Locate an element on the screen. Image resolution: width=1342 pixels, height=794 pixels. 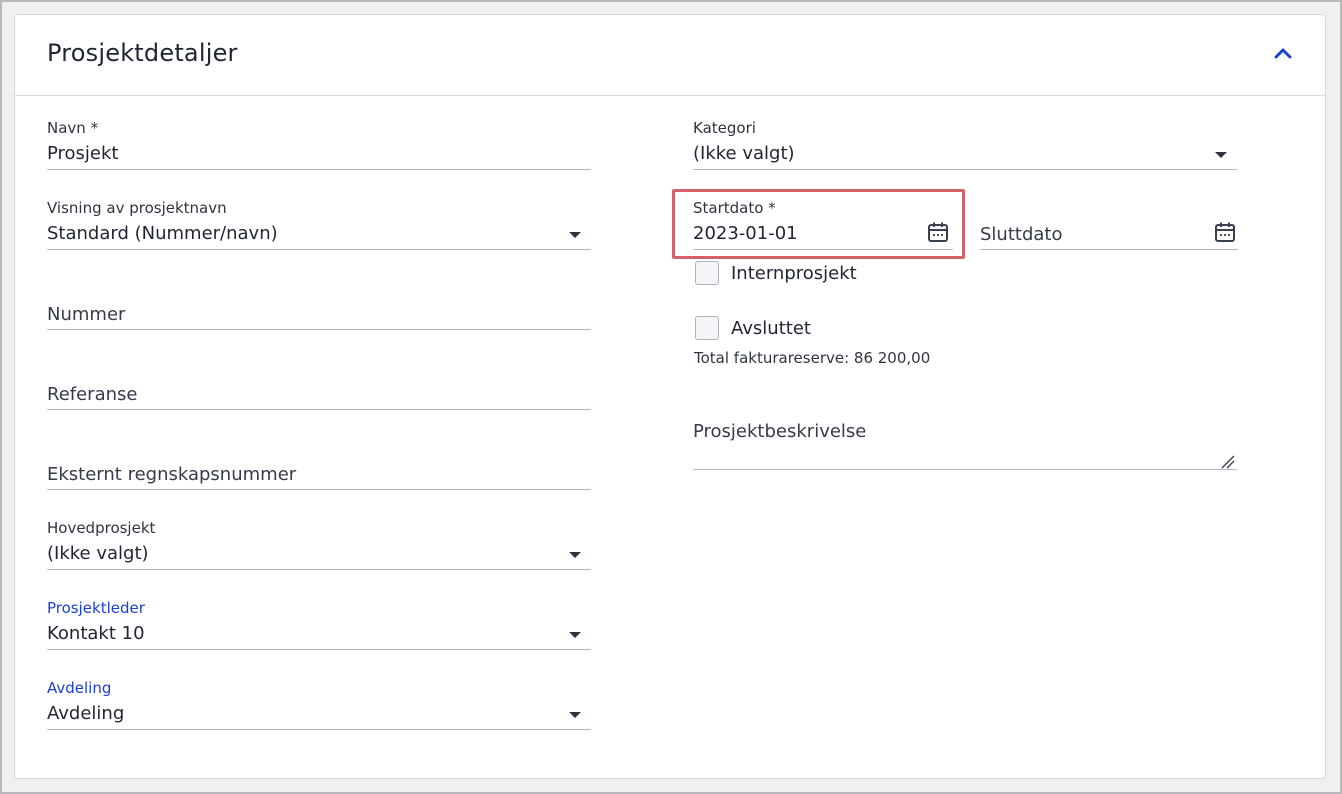
visning-label: Visning av prosjektnavn is located at coordinates (137, 208).